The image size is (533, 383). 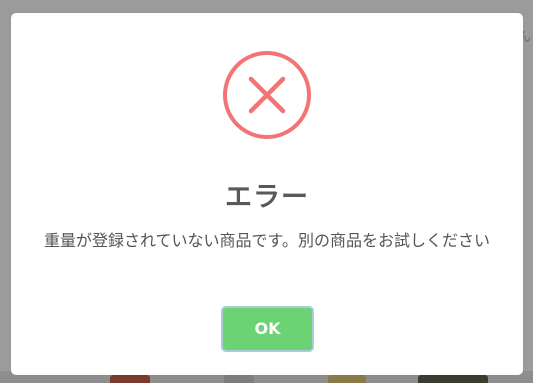 I want to click on ok-button: OK, so click(x=267, y=329).